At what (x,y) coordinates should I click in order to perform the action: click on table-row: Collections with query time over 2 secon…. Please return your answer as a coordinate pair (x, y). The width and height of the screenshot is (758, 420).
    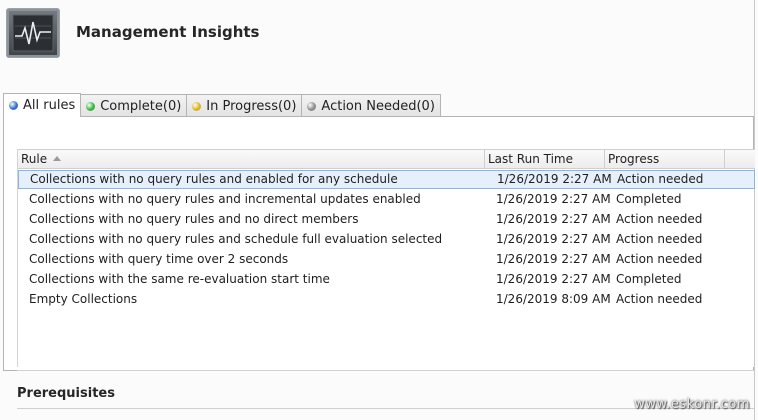
    Looking at the image, I should click on (386, 259).